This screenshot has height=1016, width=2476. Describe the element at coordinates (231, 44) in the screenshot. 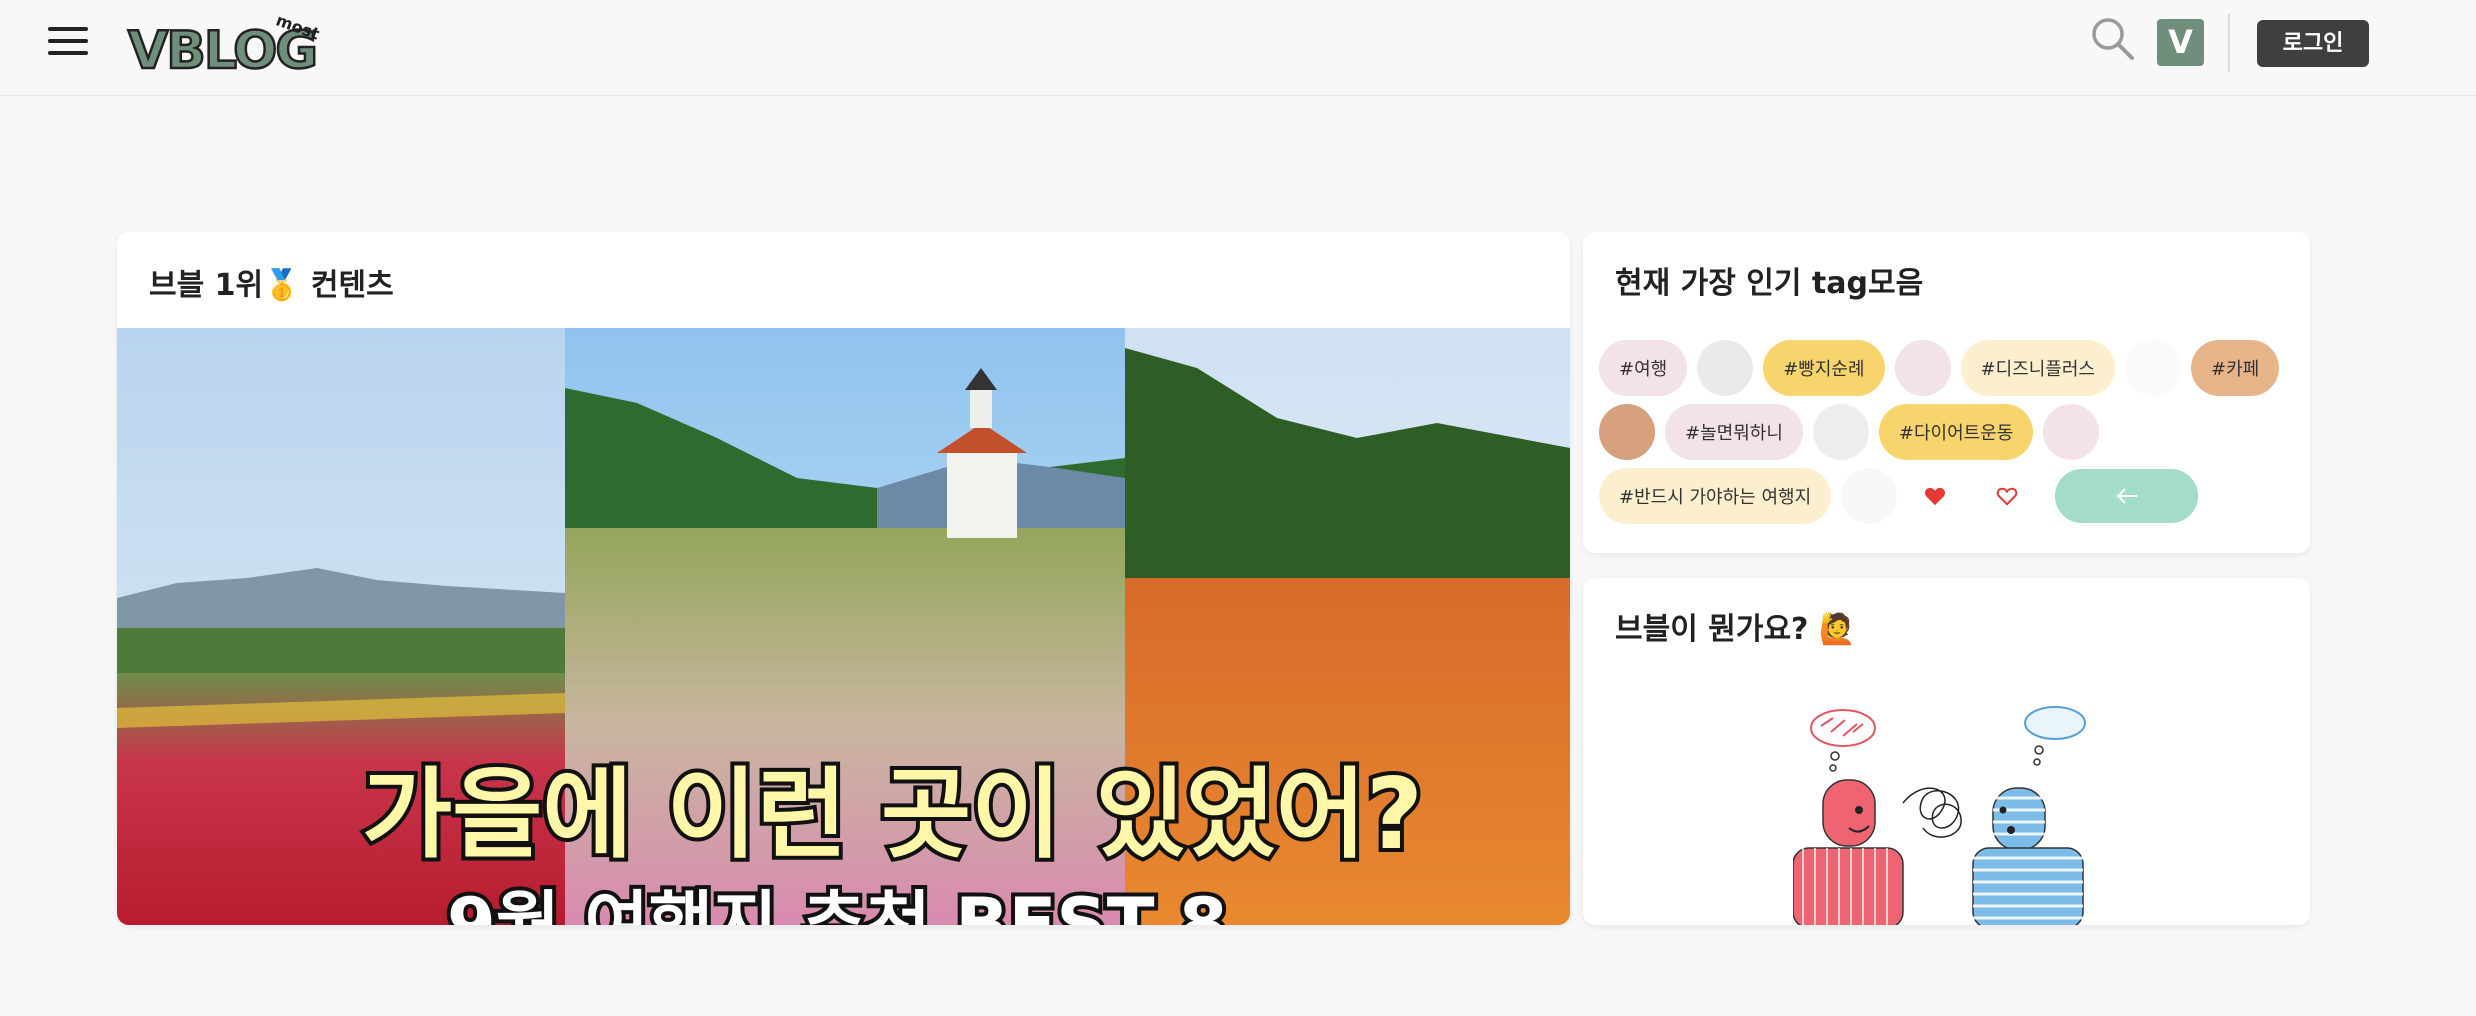

I see `logo: VBLOG most` at that location.